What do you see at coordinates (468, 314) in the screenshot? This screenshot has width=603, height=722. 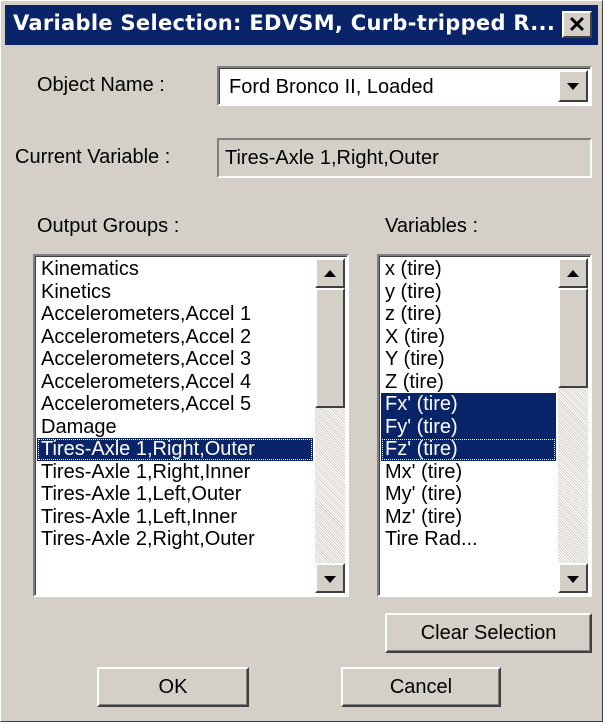 I see `variable-item: z (tire)` at bounding box center [468, 314].